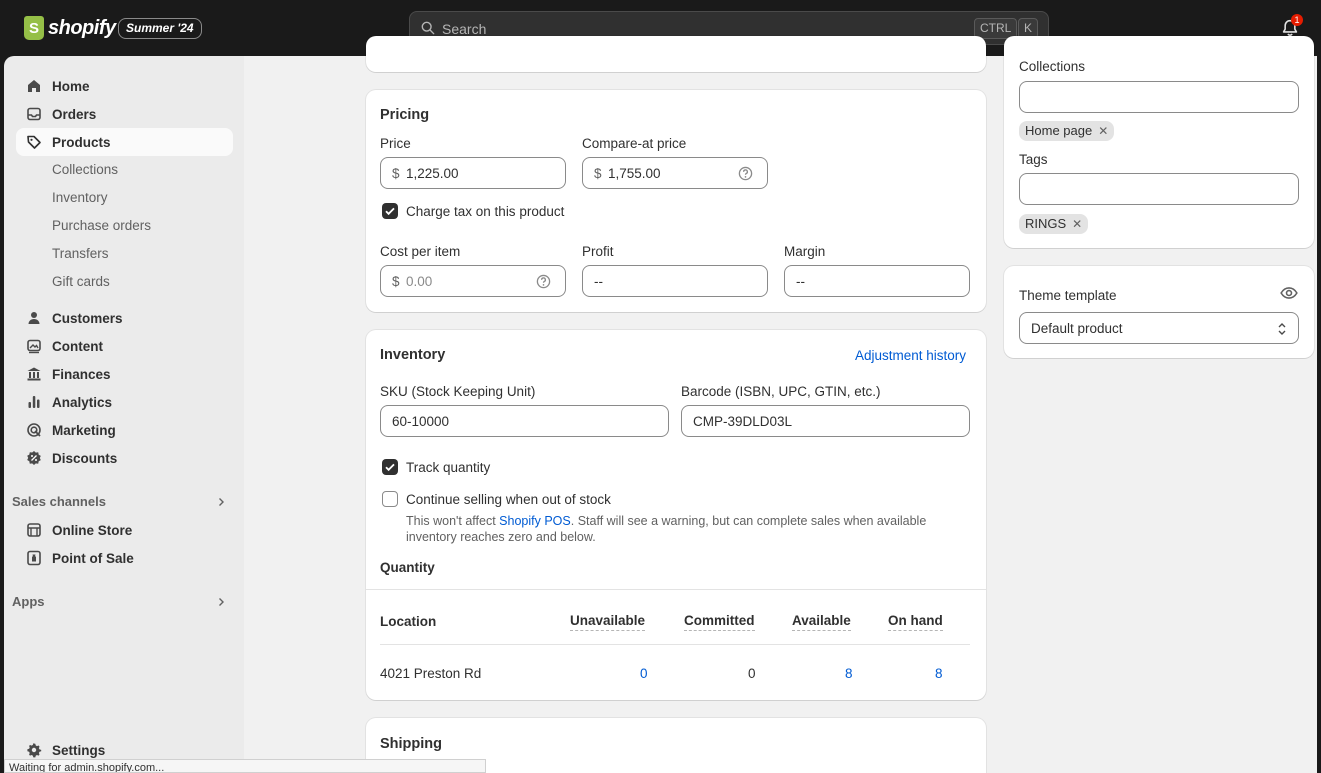  What do you see at coordinates (849, 673) in the screenshot?
I see `available-value: 8` at bounding box center [849, 673].